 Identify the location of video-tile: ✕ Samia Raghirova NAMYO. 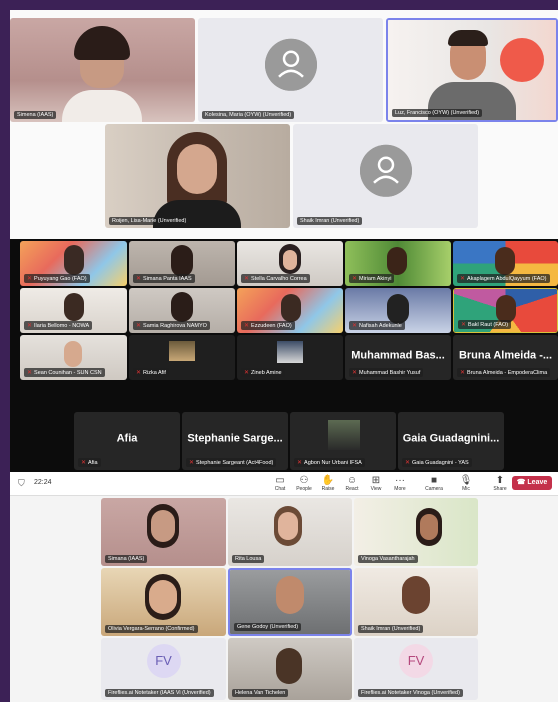
(182, 310).